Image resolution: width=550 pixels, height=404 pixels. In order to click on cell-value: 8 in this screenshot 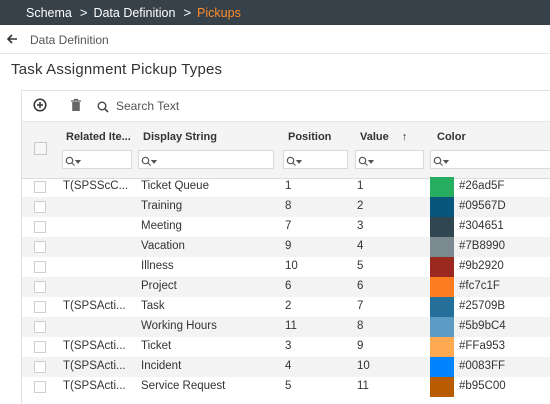, I will do `click(360, 326)`.